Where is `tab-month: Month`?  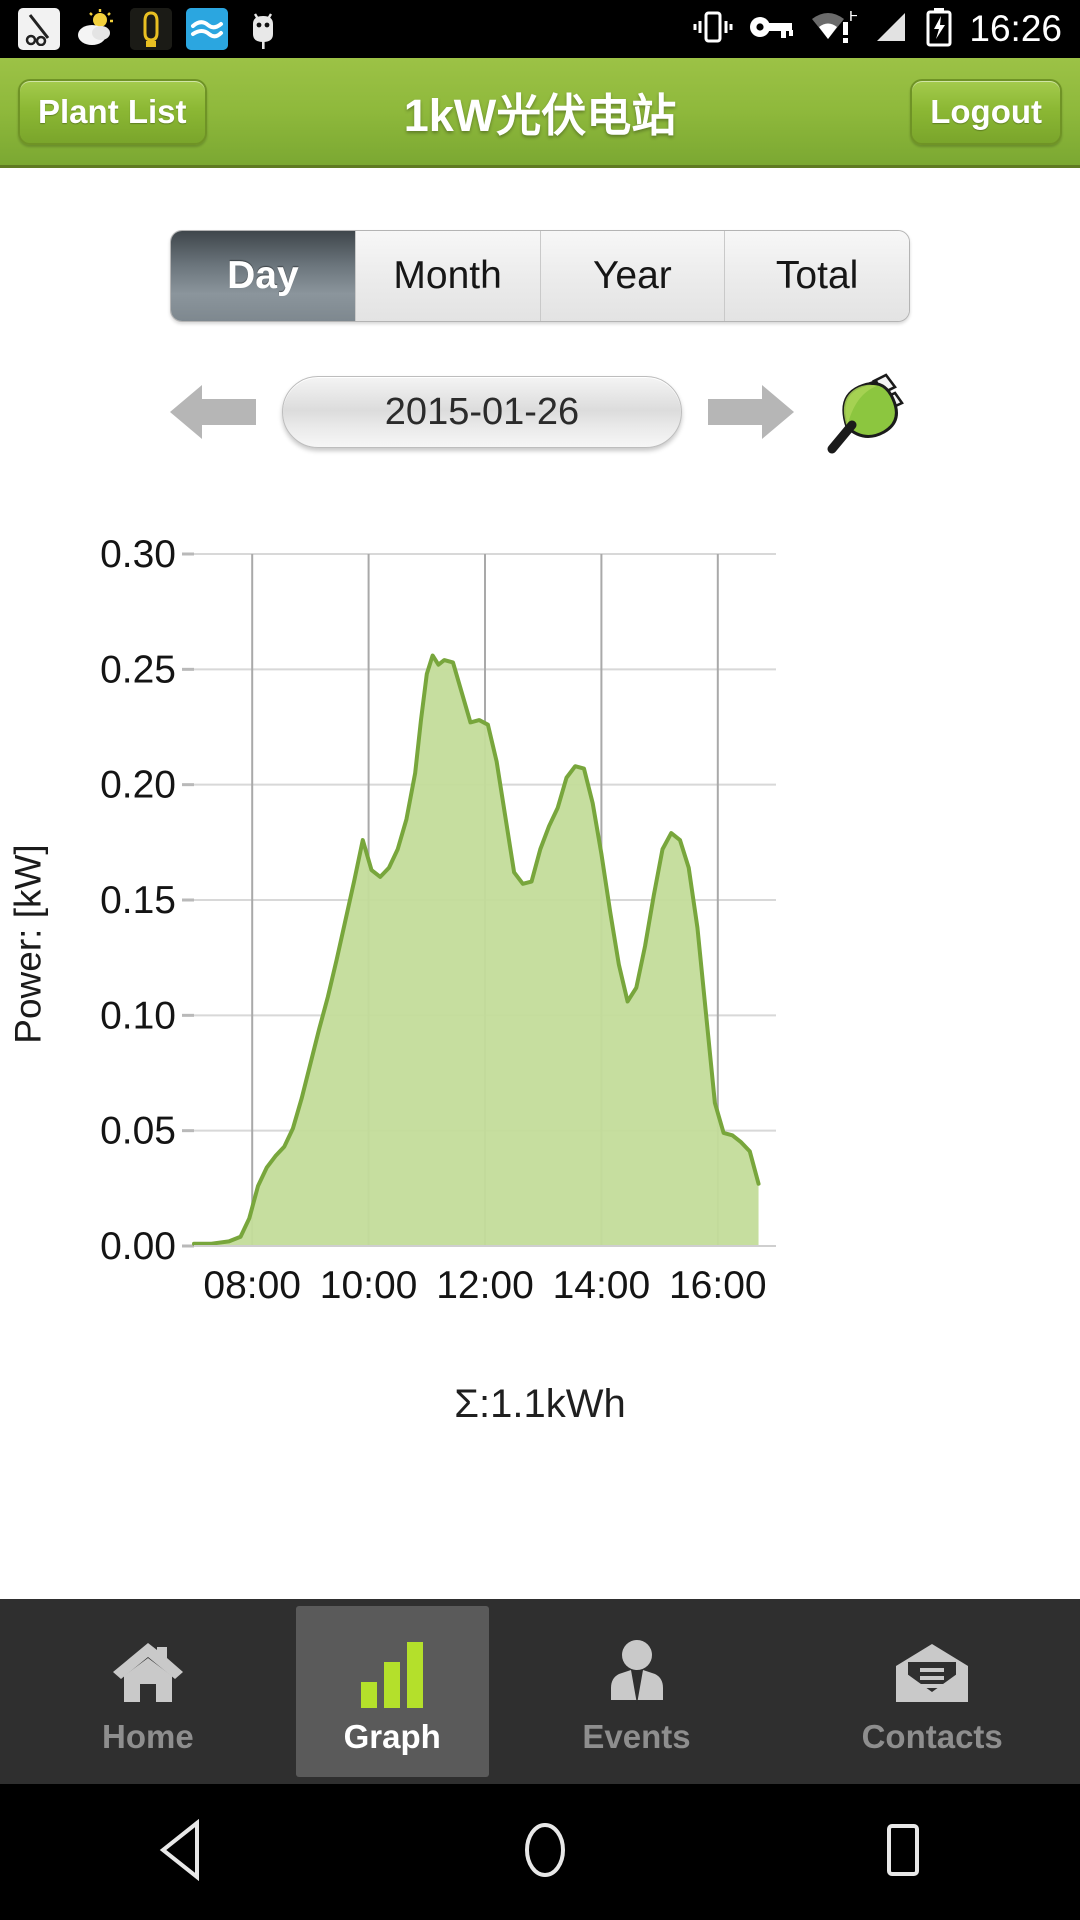 tab-month: Month is located at coordinates (447, 276).